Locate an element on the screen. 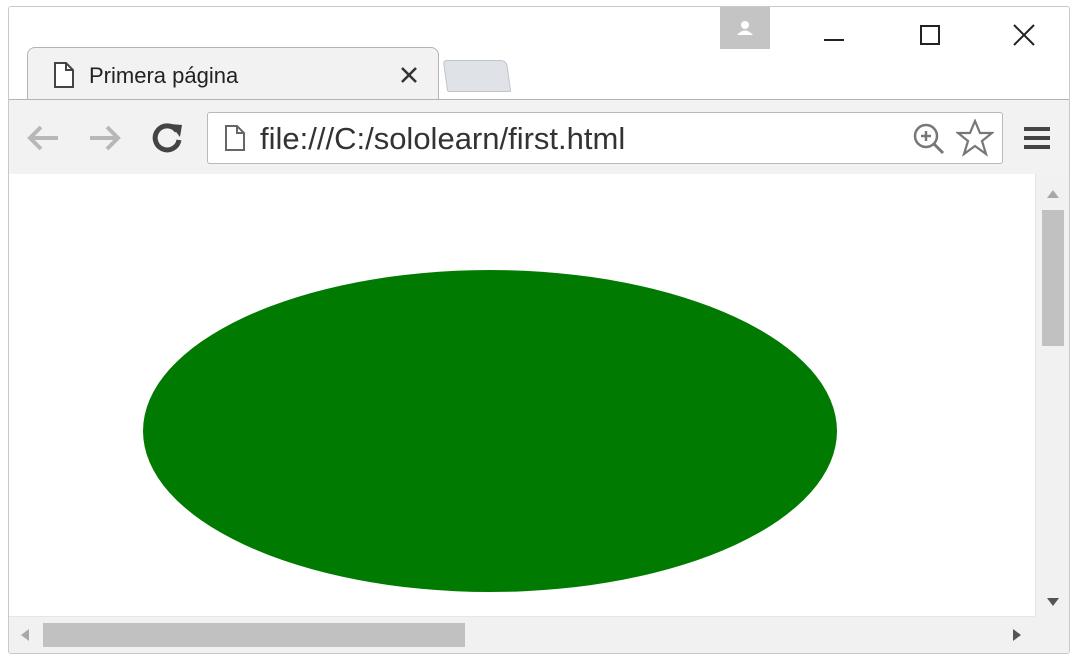 The image size is (1076, 658). scroll-up-icon is located at coordinates (1053, 194).